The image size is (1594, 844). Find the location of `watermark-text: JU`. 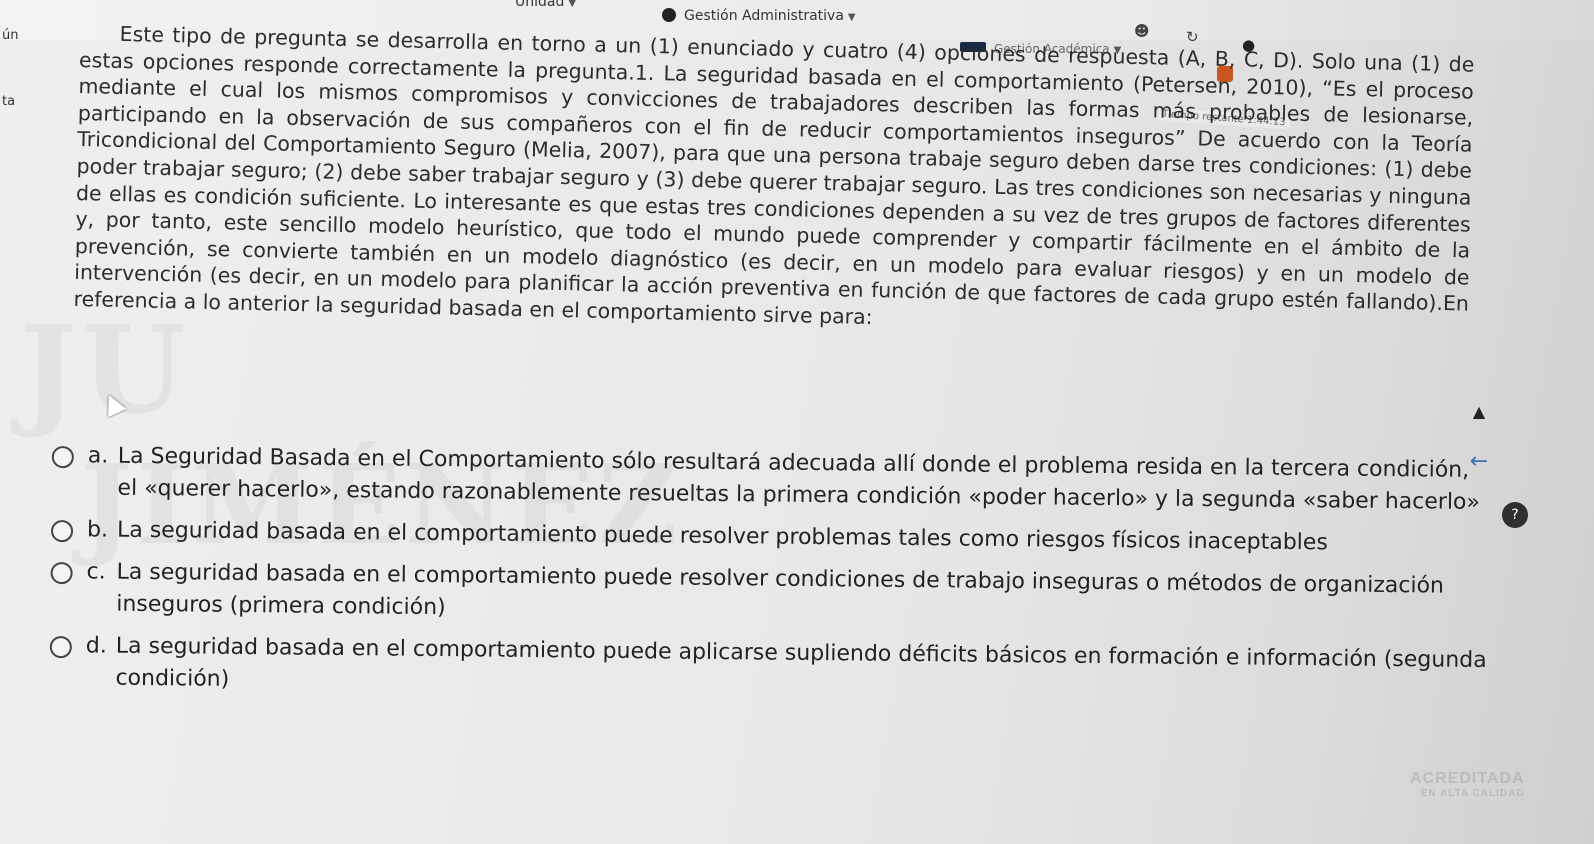

watermark-text: JU is located at coordinates (105, 370).